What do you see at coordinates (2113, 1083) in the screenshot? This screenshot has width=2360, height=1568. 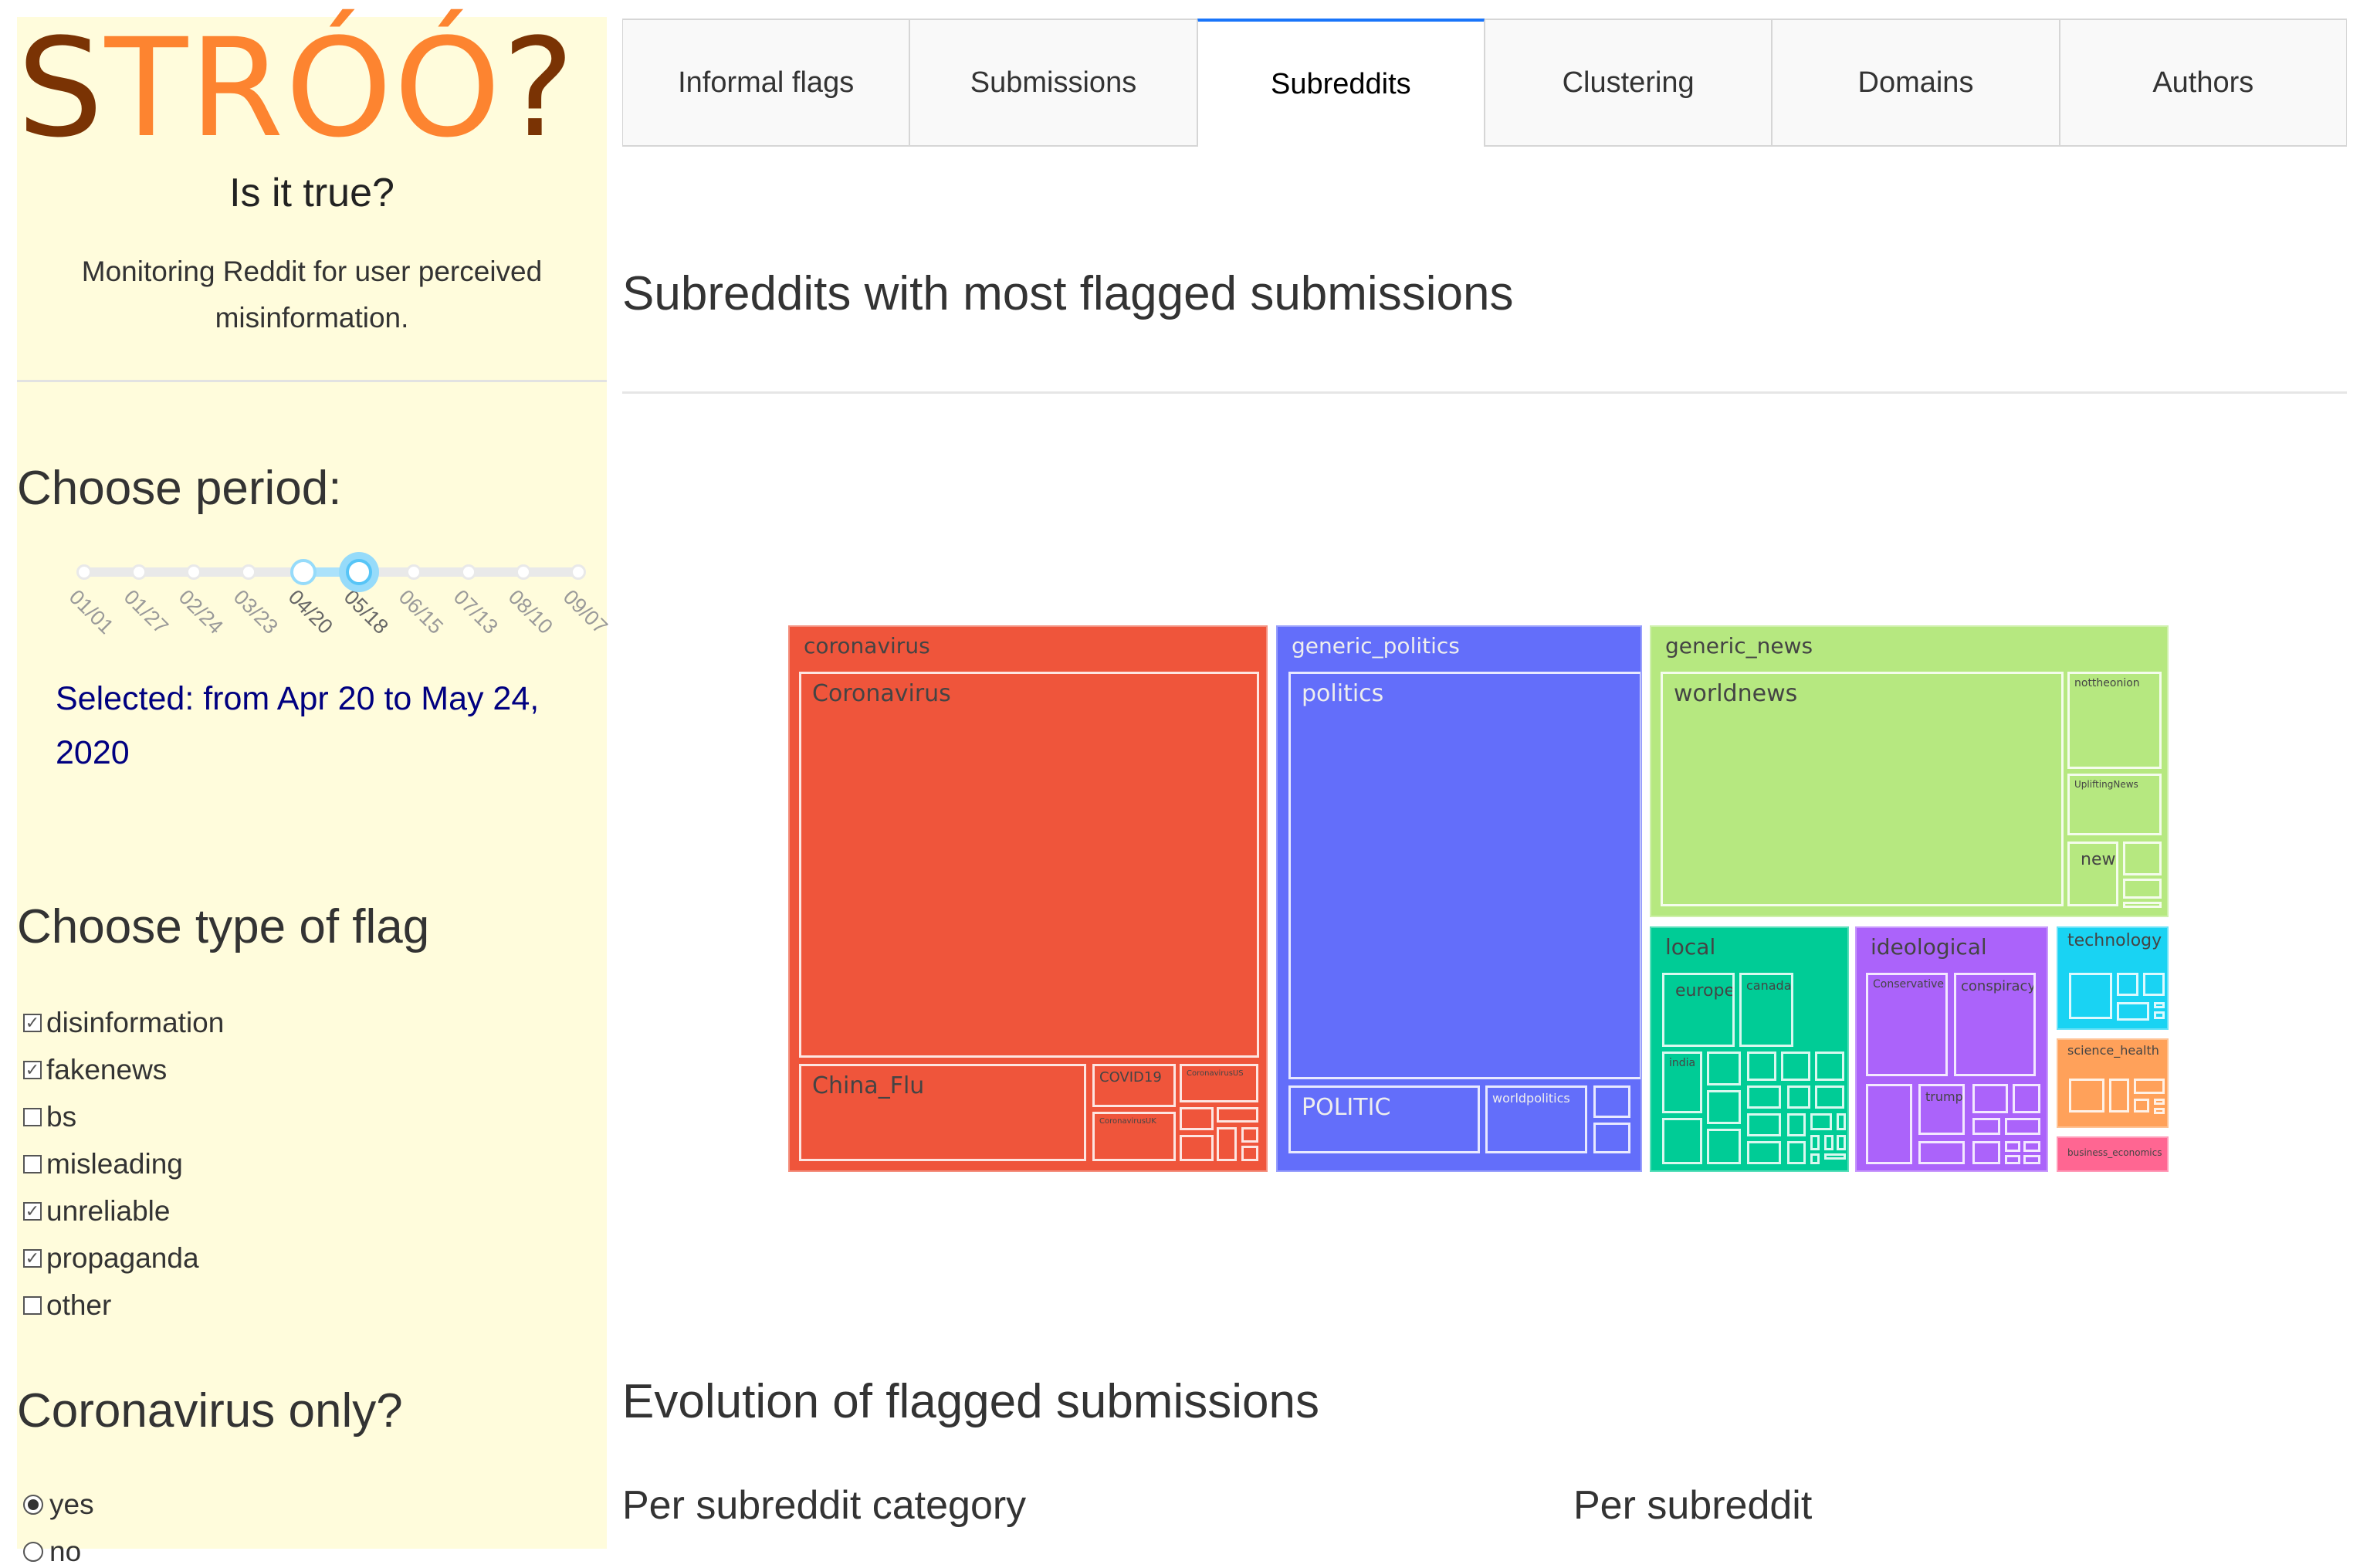 I see `treemap-category-science_health: science_health` at bounding box center [2113, 1083].